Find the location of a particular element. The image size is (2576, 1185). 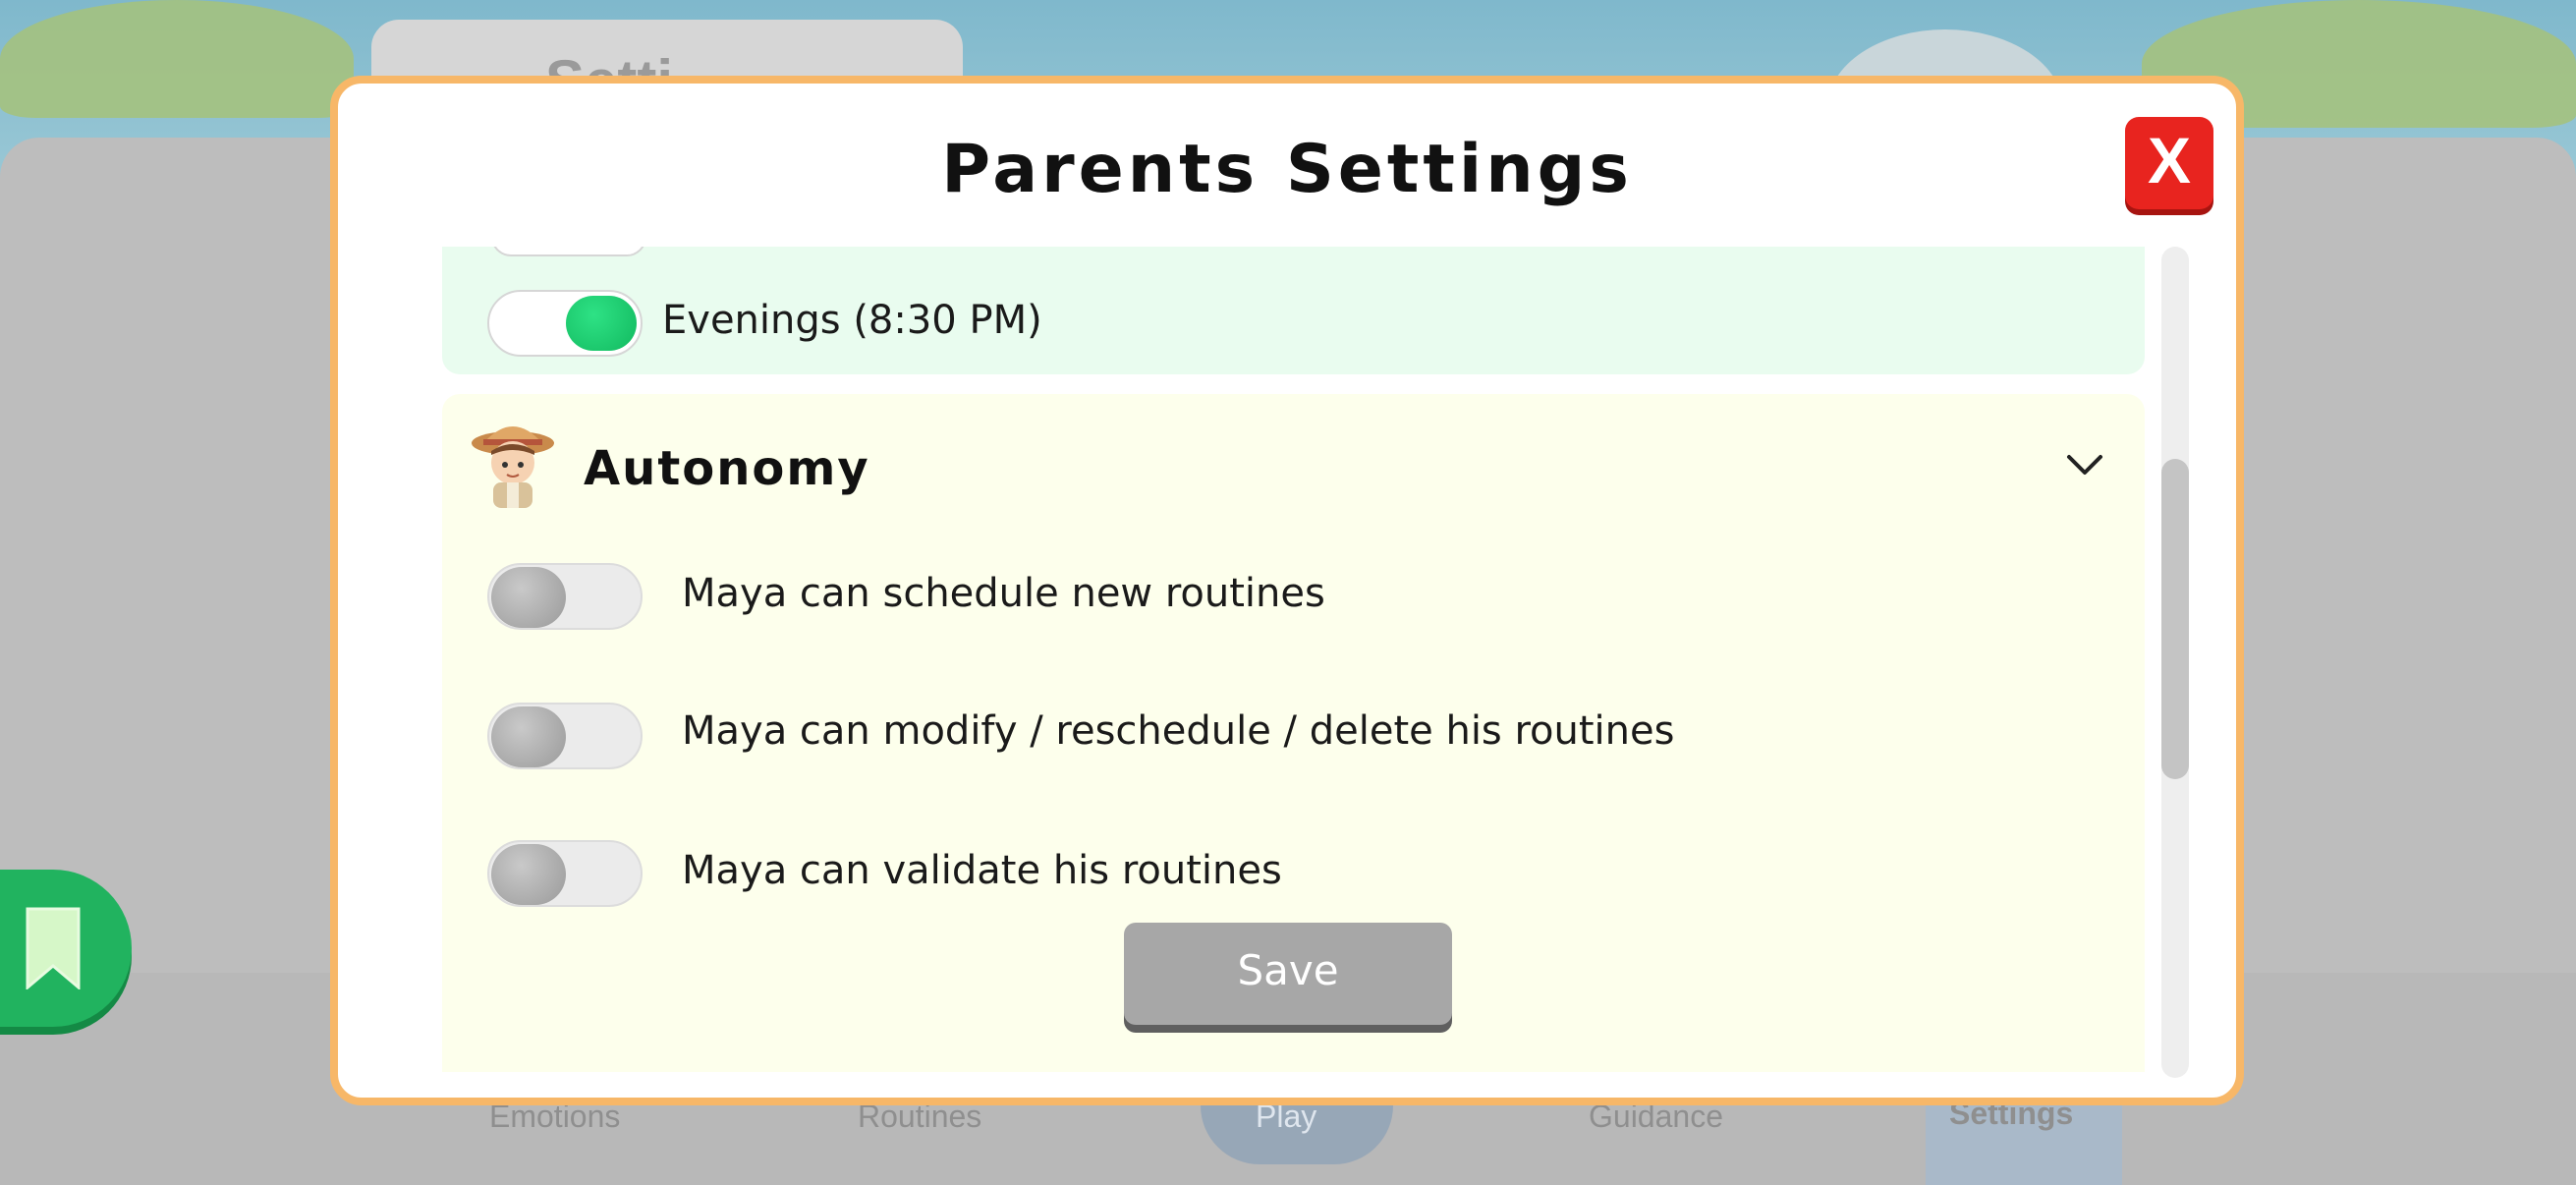

evenings-label: Evenings (8:30 PM) is located at coordinates (852, 320).